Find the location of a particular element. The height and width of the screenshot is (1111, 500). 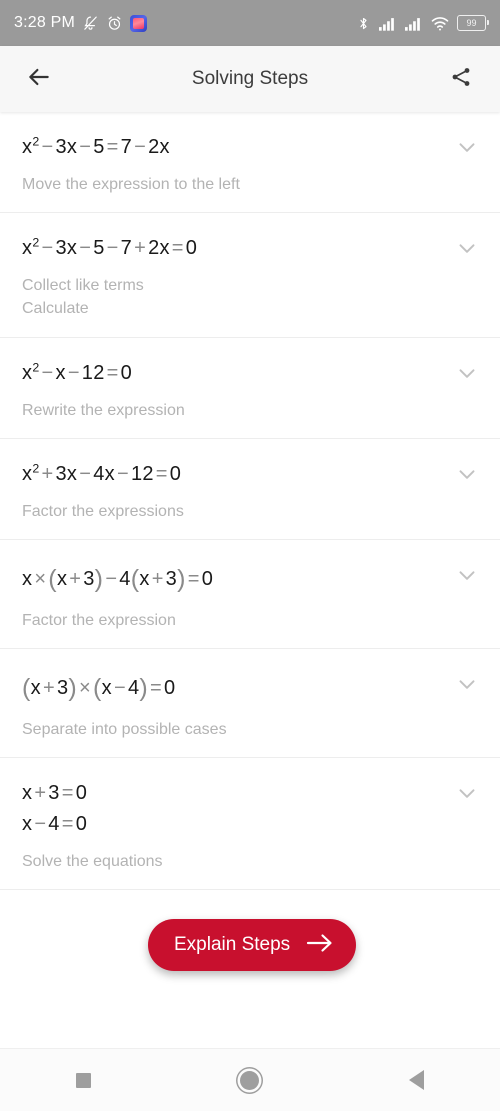

step-row: x +3 = 0 x −4 = 0 Solve the equations is located at coordinates (250, 824).